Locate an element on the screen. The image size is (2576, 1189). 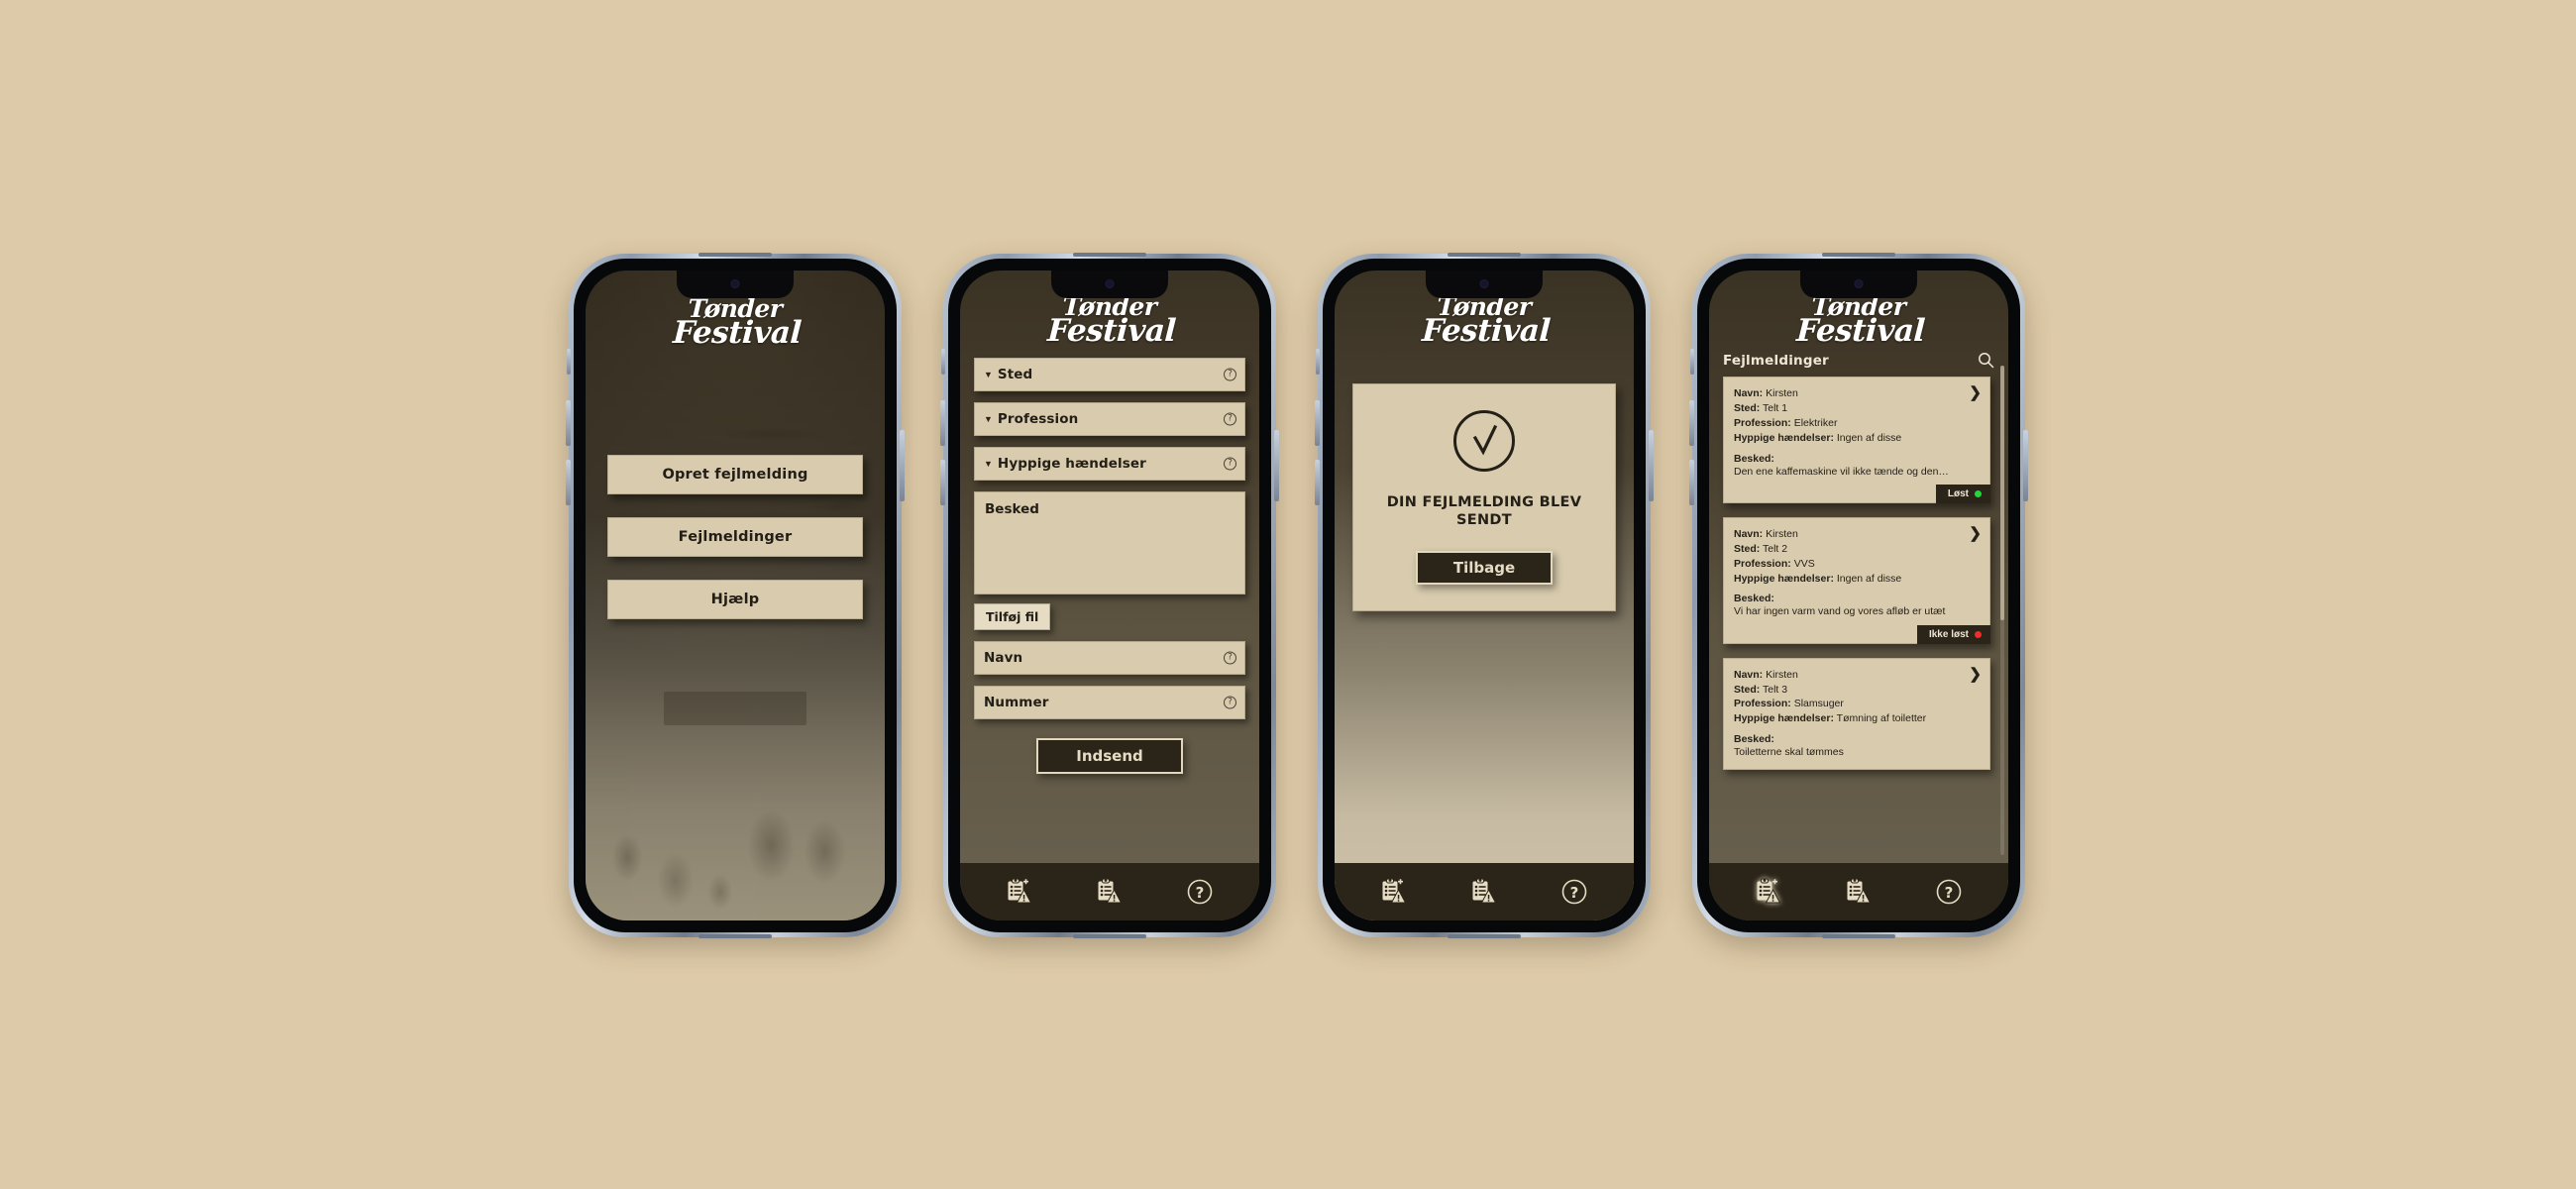
scrollbar-thumb is located at coordinates (2002, 493).